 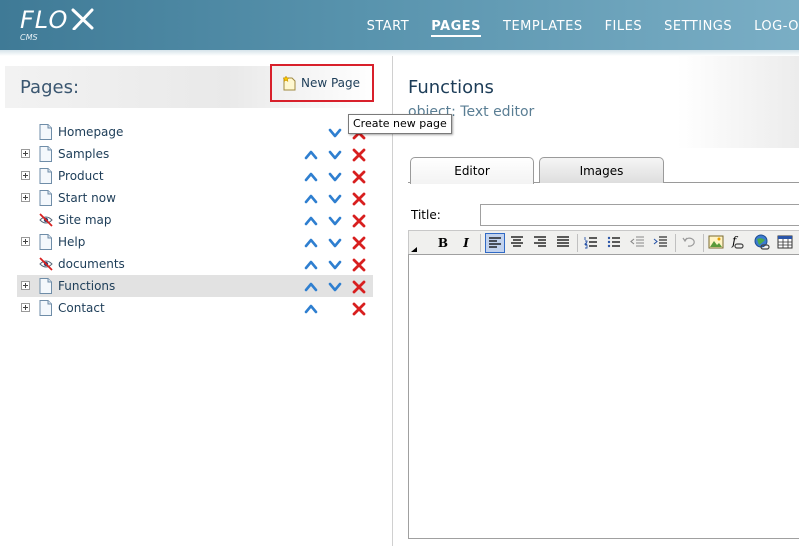 What do you see at coordinates (195, 154) in the screenshot?
I see `tree-row: Samples` at bounding box center [195, 154].